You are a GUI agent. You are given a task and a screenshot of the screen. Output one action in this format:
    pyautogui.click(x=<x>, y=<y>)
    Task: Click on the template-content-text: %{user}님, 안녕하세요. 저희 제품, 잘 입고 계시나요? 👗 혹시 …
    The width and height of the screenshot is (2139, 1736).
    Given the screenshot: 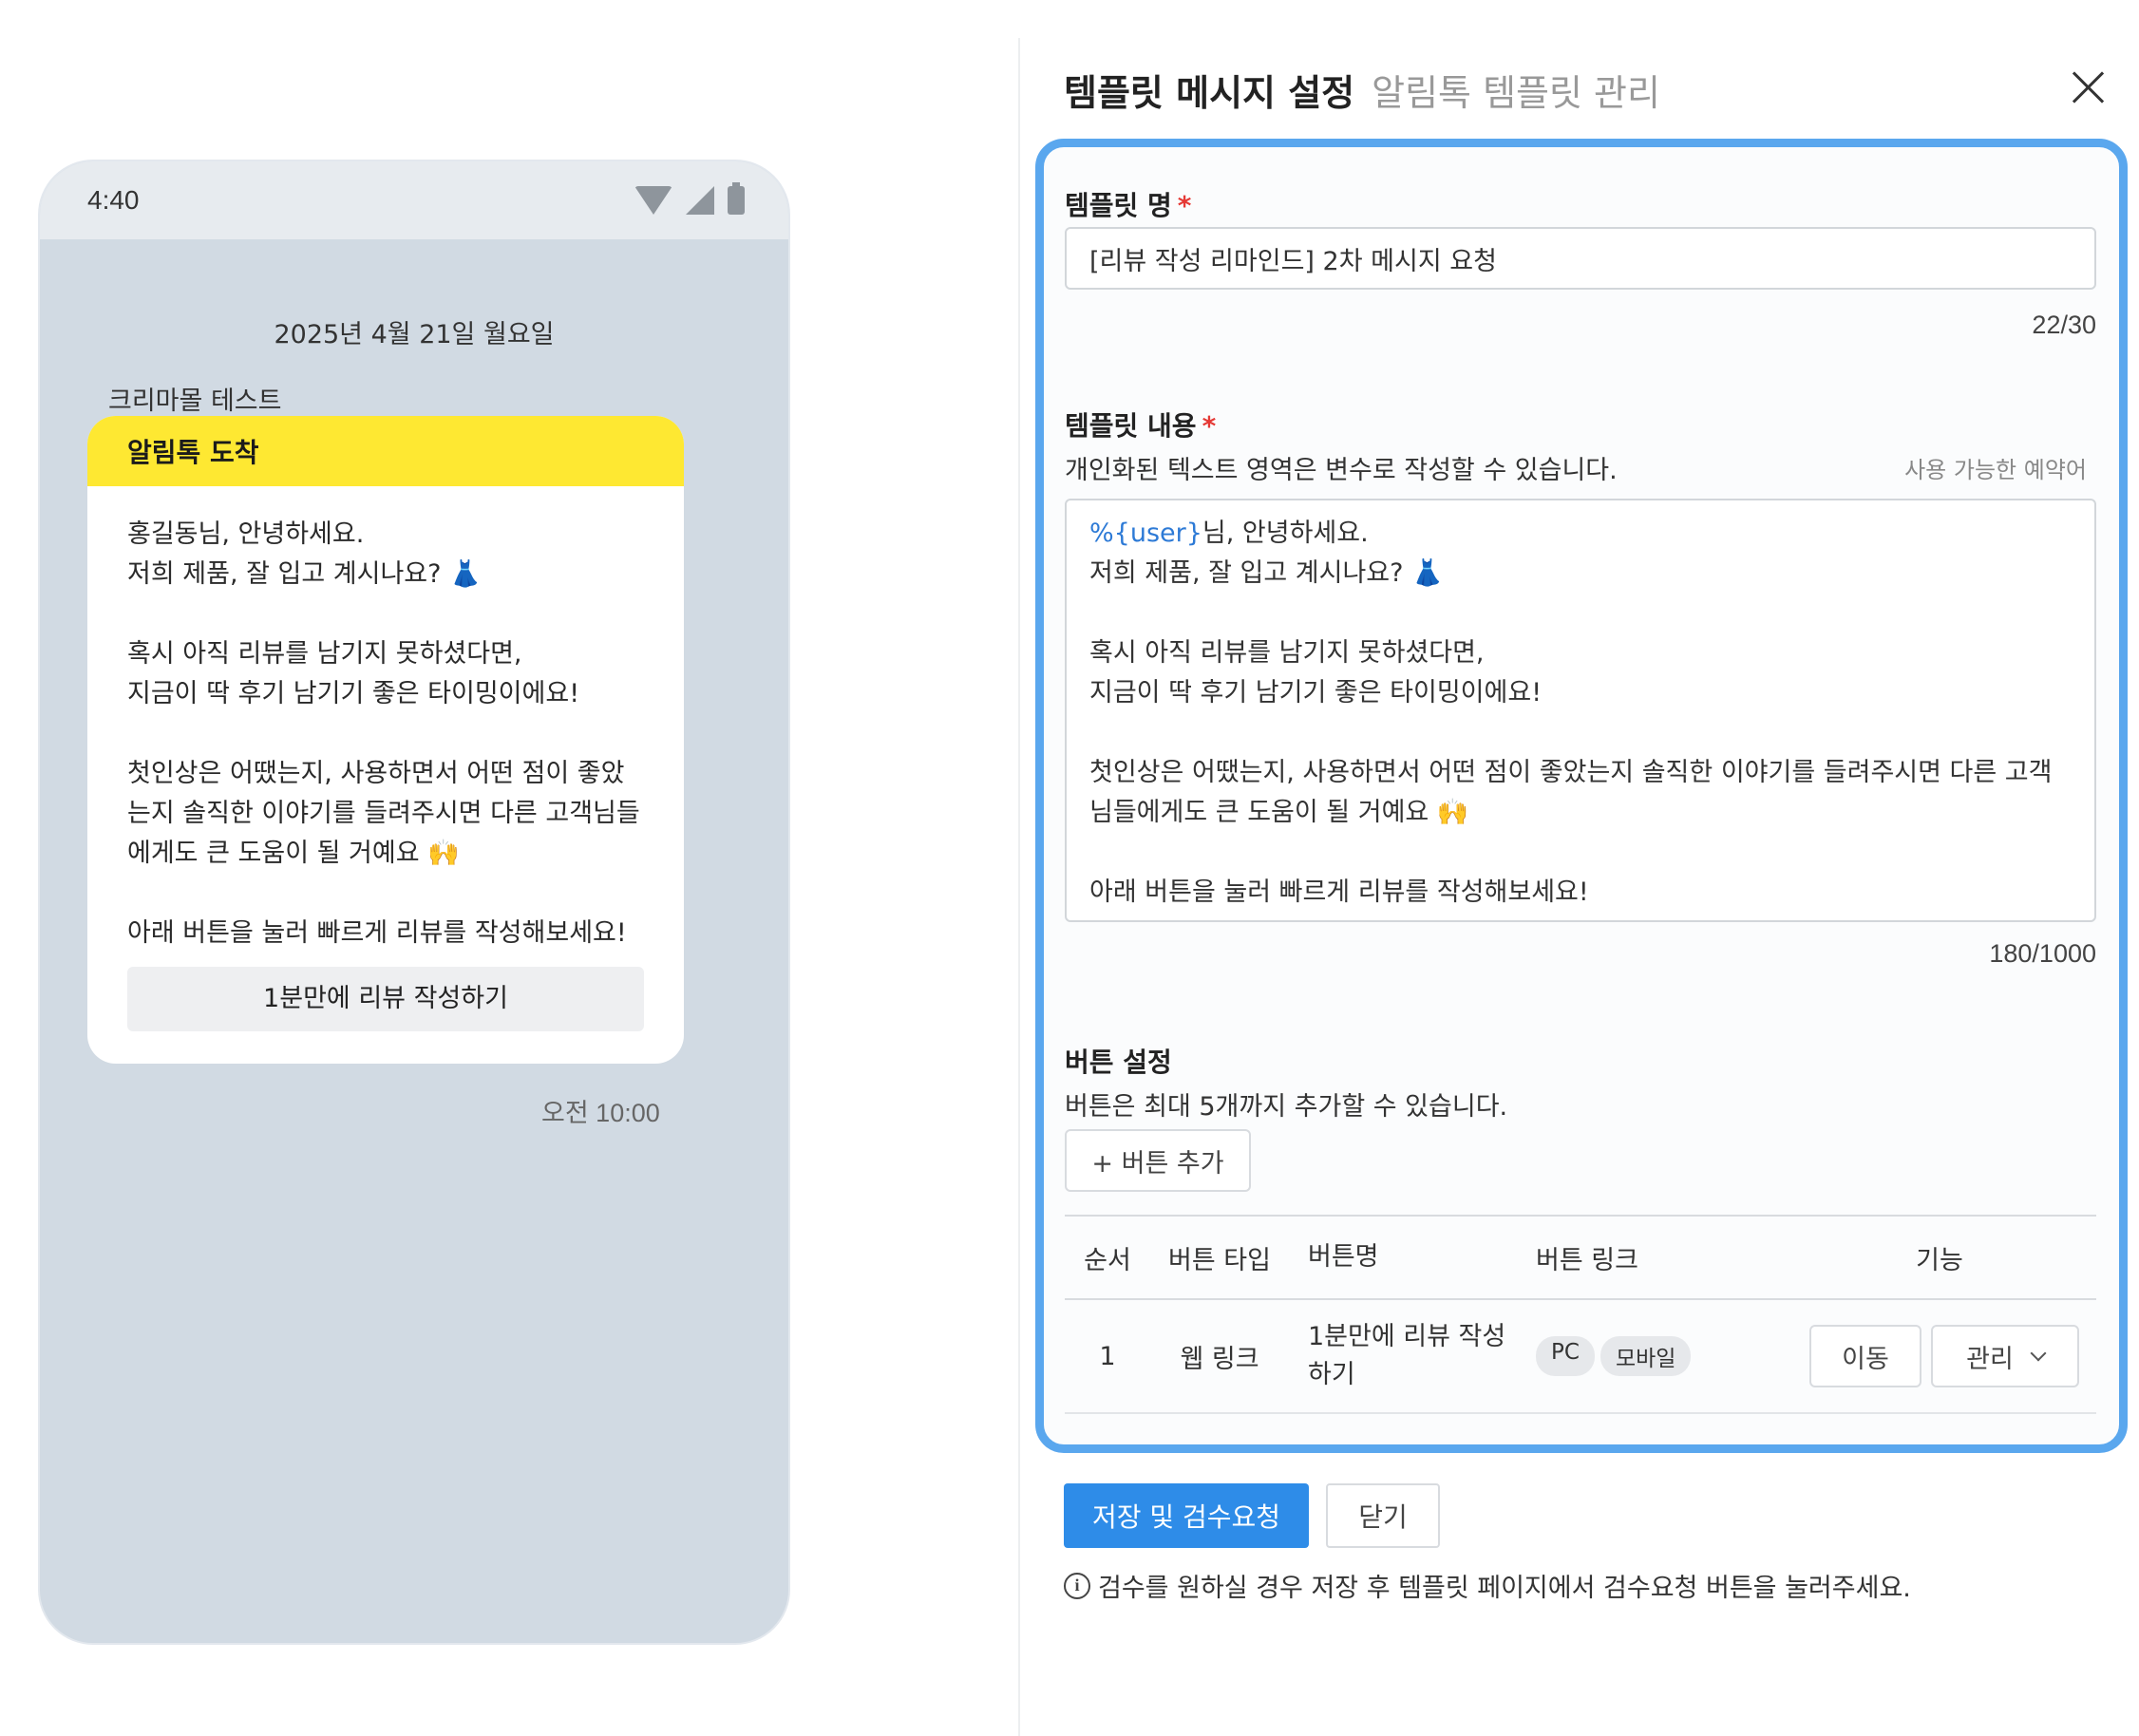 What is the action you would take?
    pyautogui.click(x=1580, y=713)
    